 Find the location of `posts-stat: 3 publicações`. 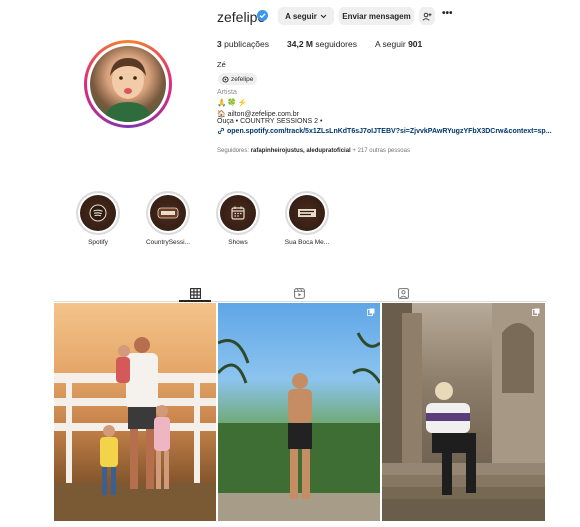

posts-stat: 3 publicações is located at coordinates (243, 44).